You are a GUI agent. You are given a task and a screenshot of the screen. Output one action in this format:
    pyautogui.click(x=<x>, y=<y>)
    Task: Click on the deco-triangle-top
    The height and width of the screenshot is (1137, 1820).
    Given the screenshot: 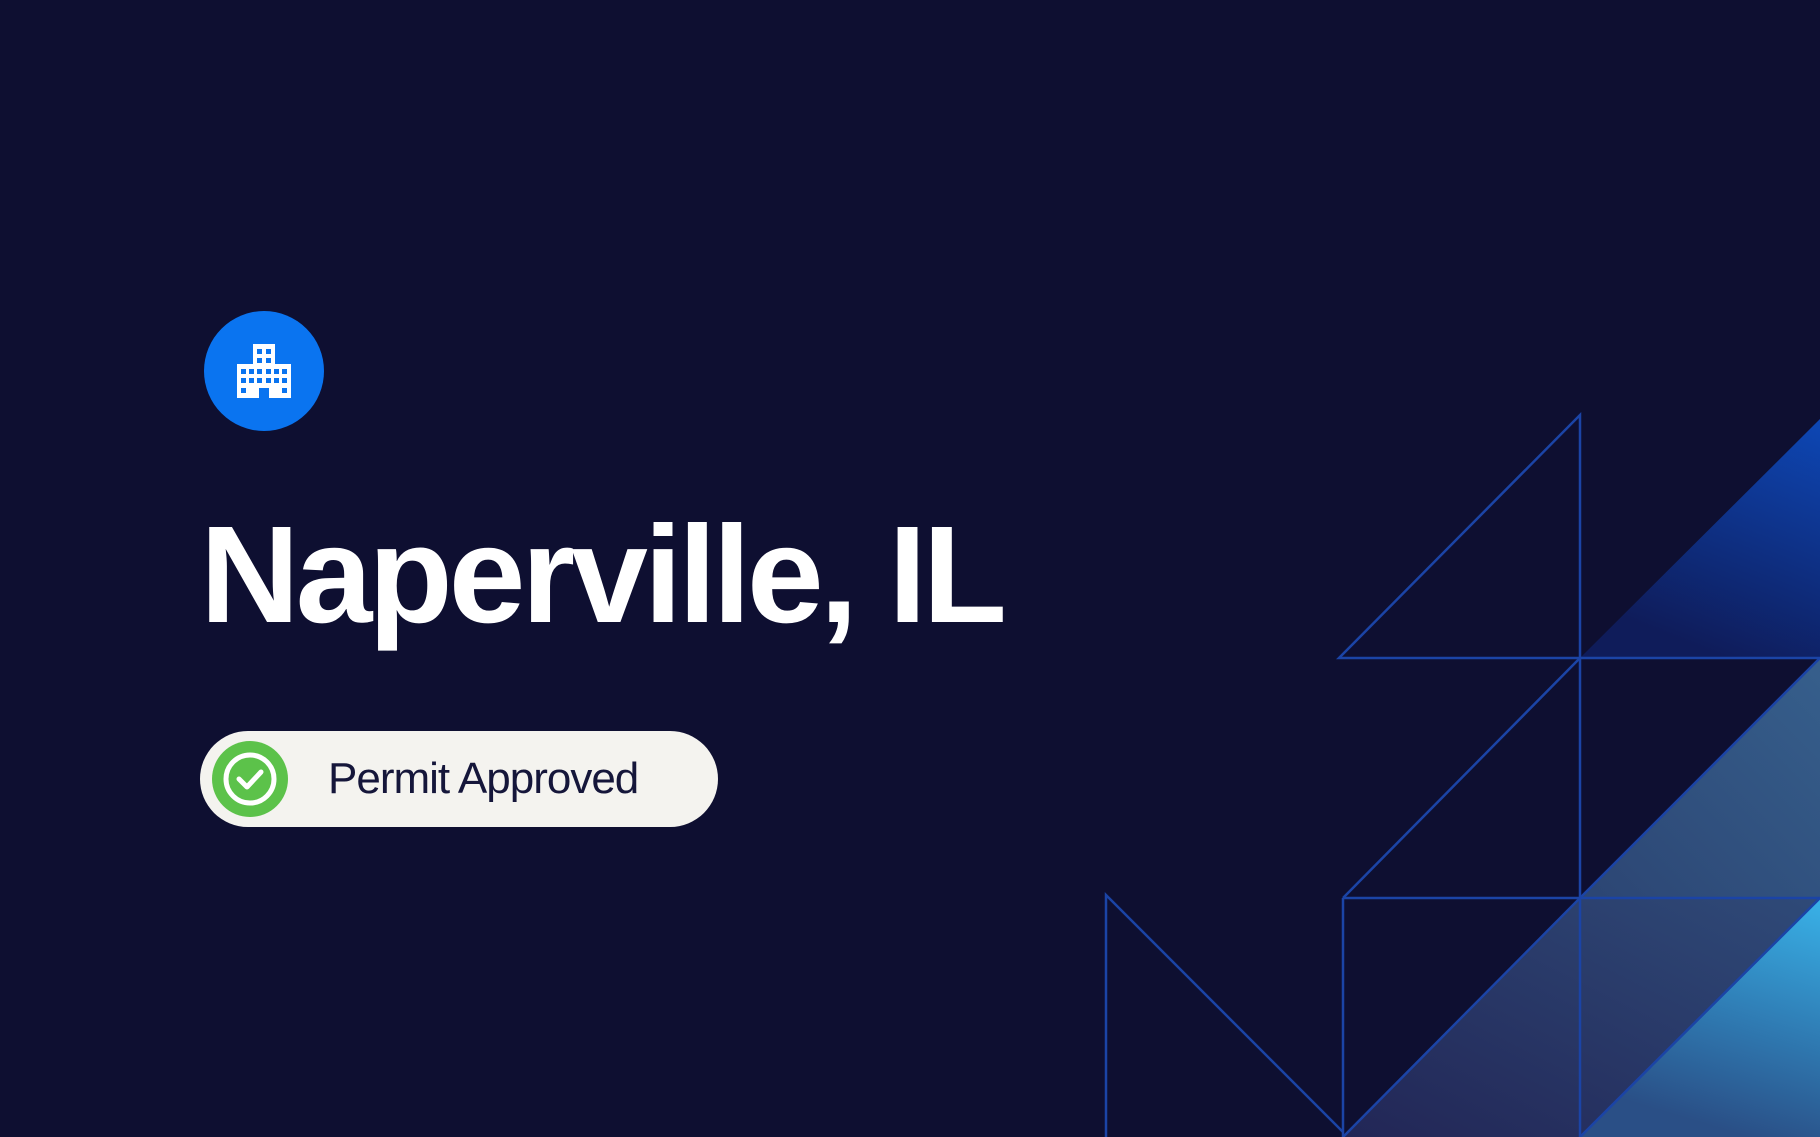 What is the action you would take?
    pyautogui.click(x=1700, y=538)
    